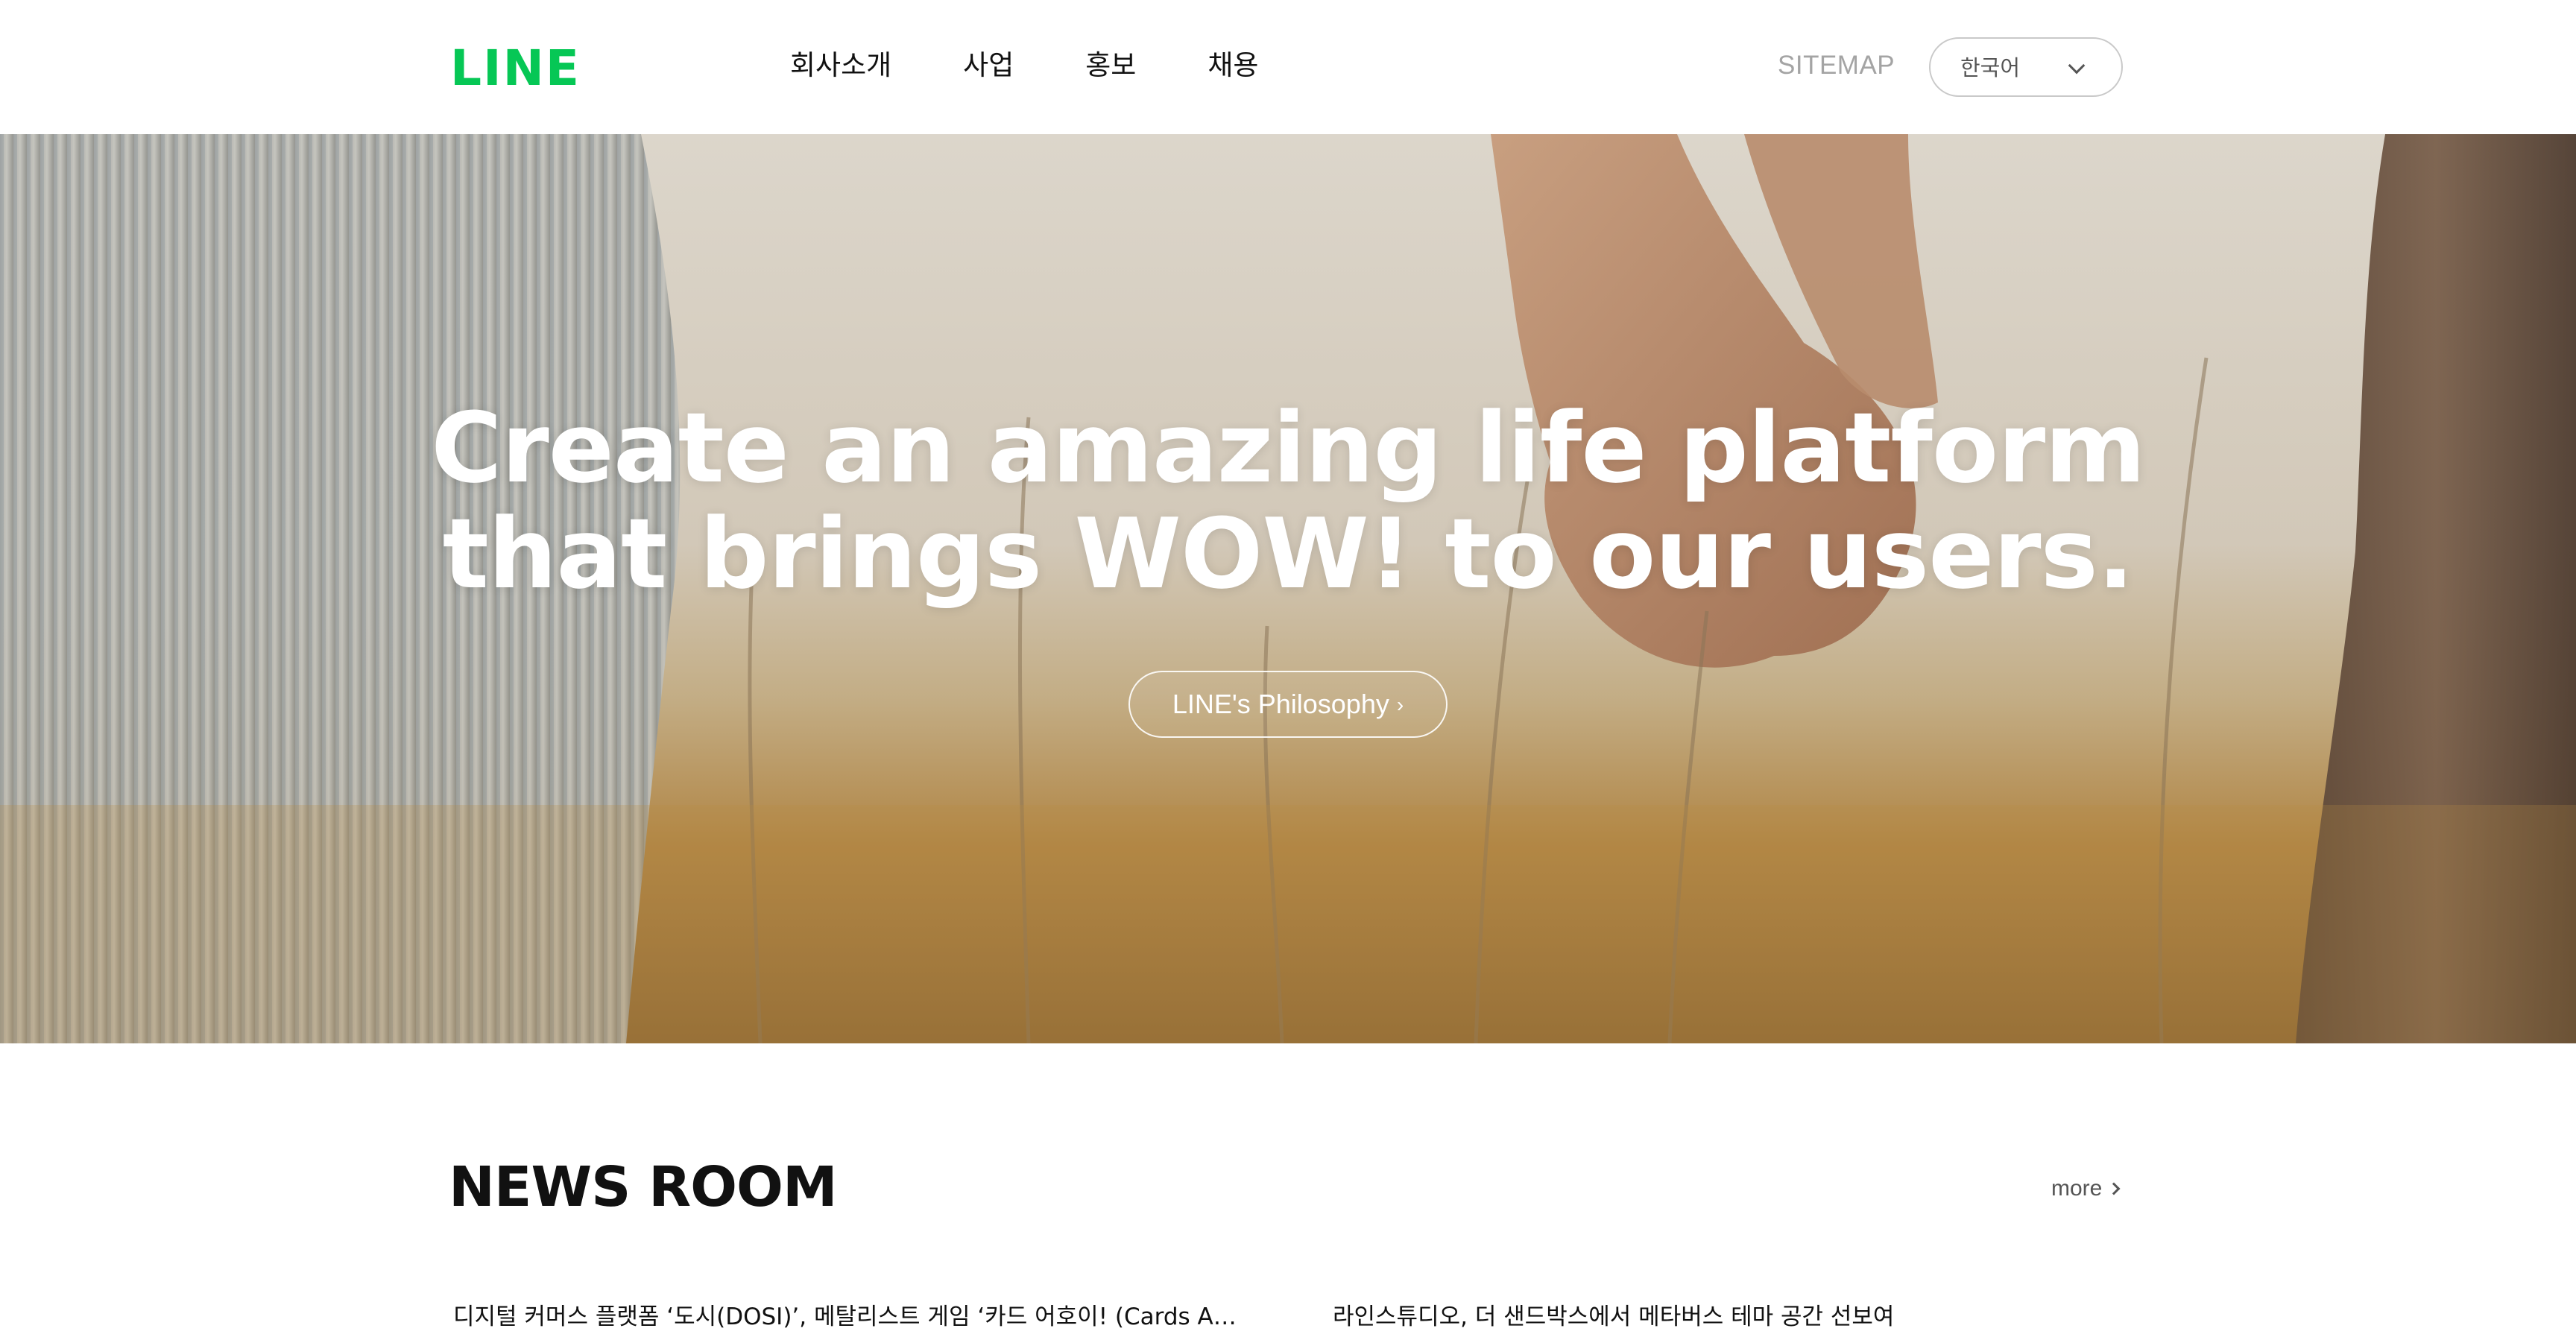 This screenshot has width=2576, height=1340. What do you see at coordinates (1400, 704) in the screenshot?
I see `chevron-right-icon: ›` at bounding box center [1400, 704].